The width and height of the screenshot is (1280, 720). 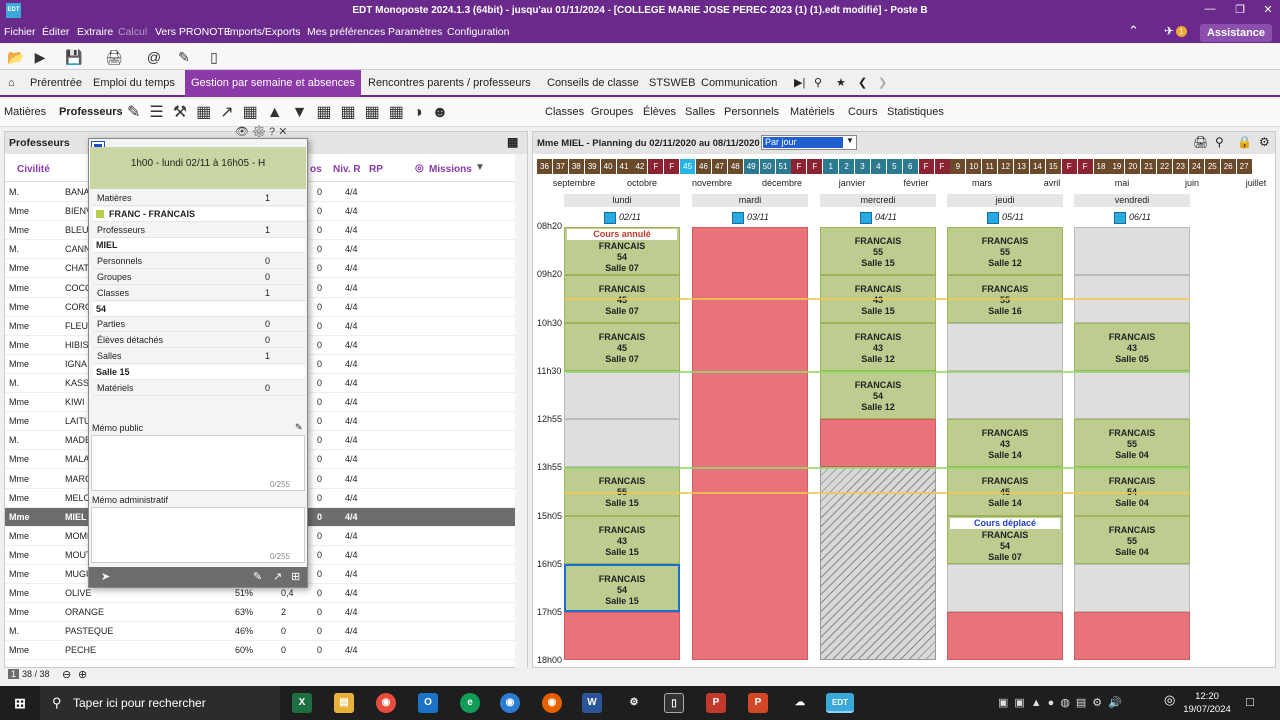 I want to click on memo-edit-icon: ✎, so click(x=299, y=427).